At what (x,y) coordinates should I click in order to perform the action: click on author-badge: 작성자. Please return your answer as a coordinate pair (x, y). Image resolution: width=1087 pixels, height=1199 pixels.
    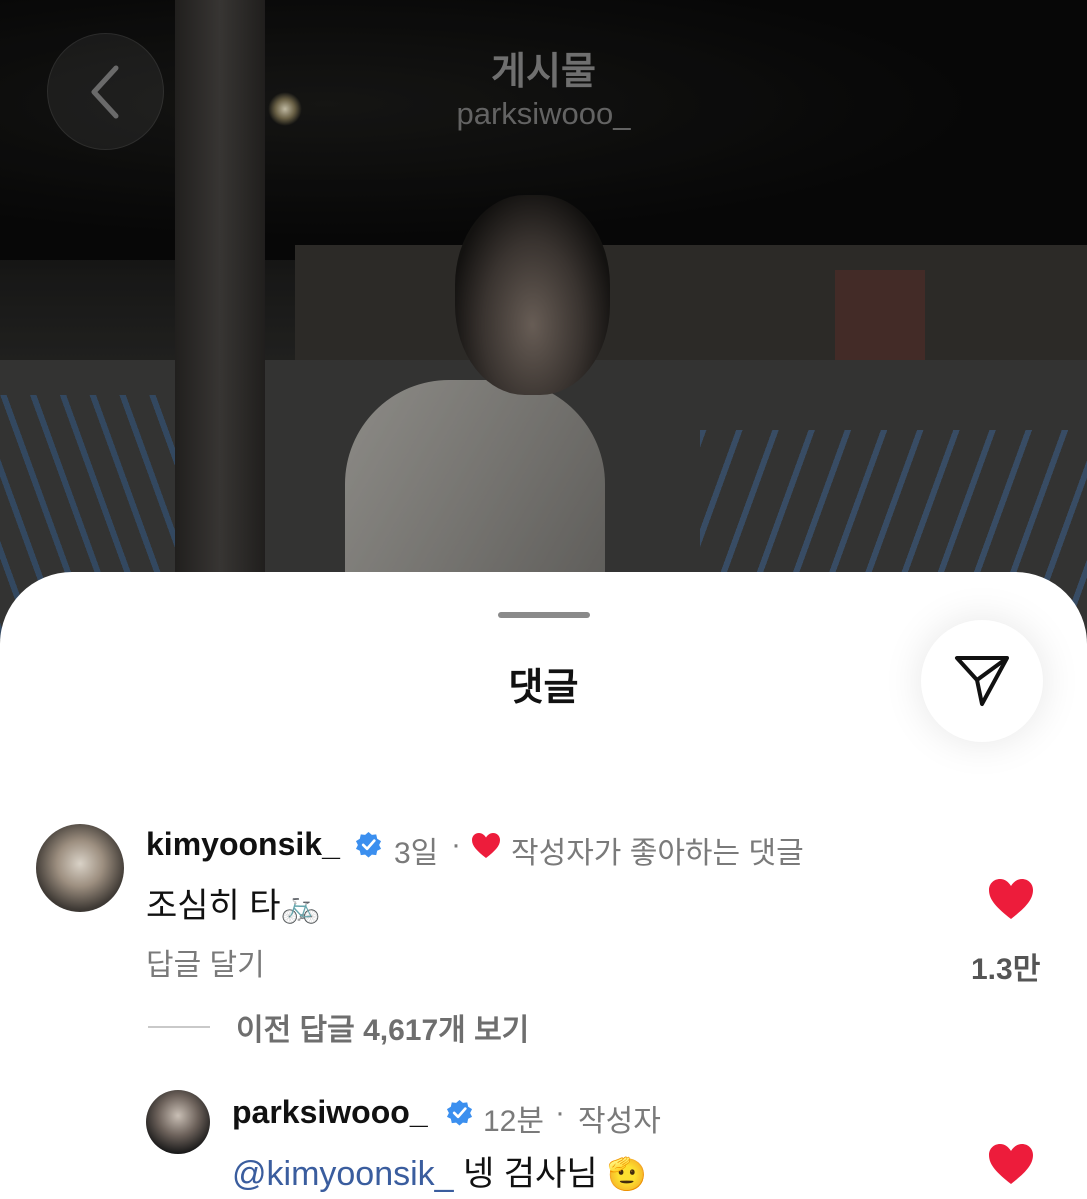
    Looking at the image, I should click on (619, 1121).